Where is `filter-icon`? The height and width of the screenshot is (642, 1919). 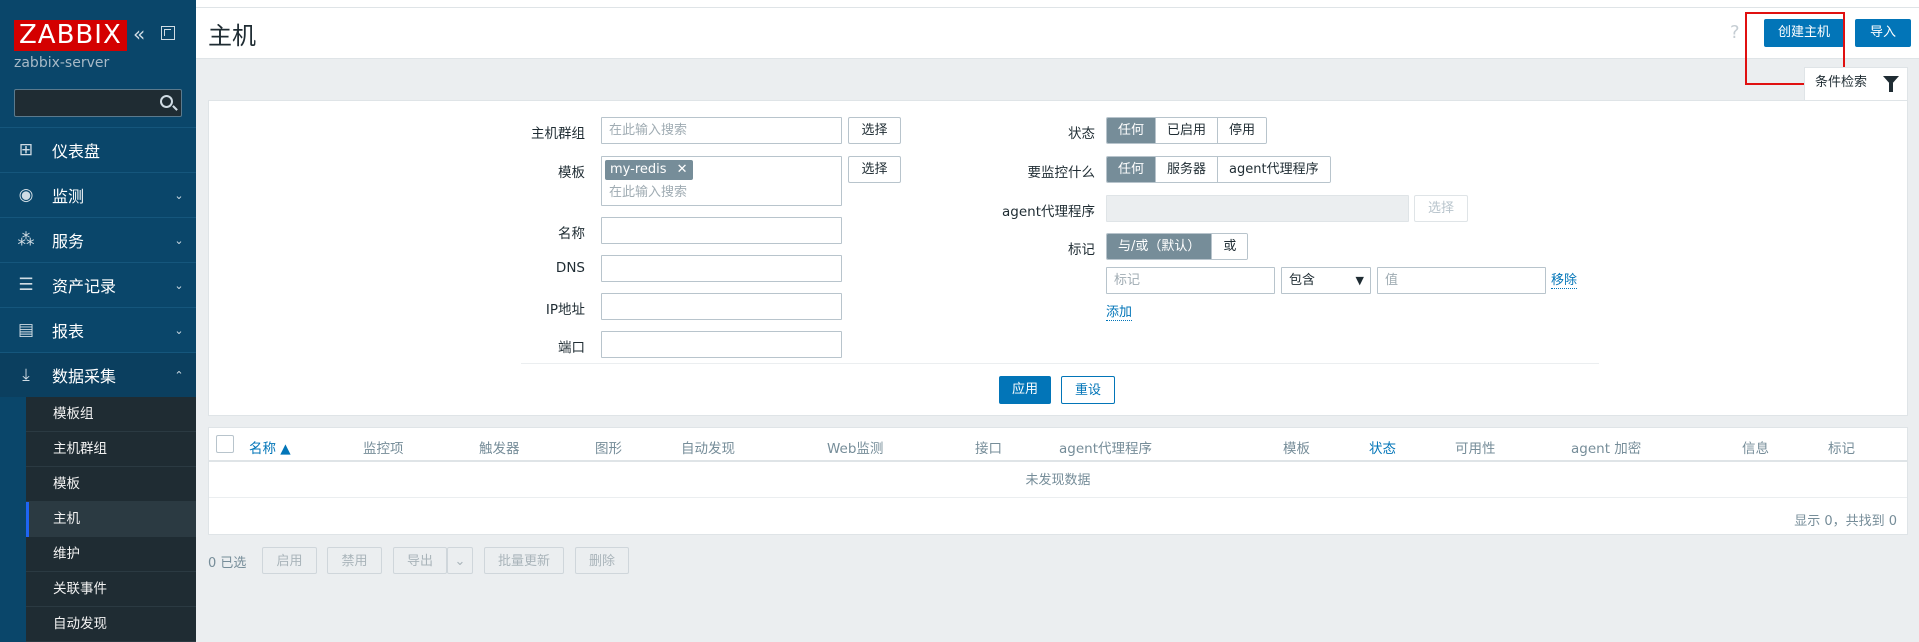
filter-icon is located at coordinates (1891, 84).